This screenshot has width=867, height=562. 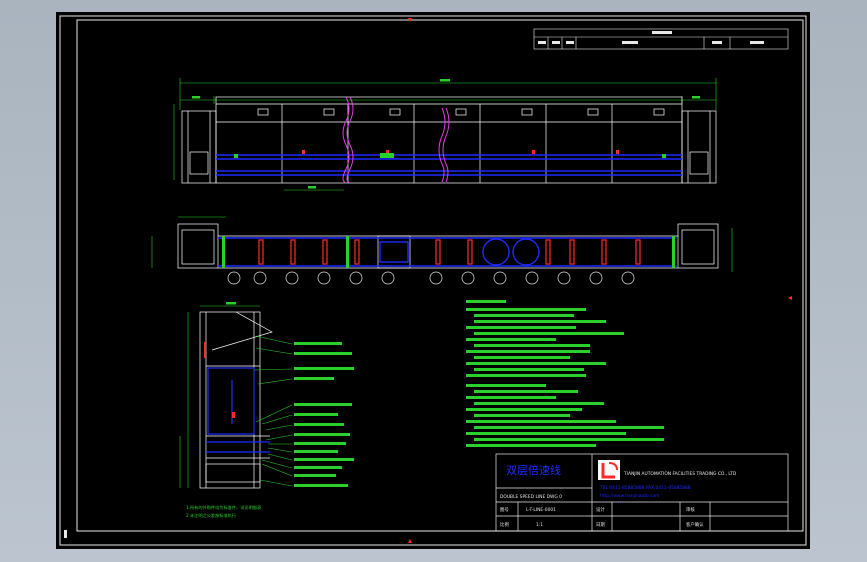 What do you see at coordinates (531, 497) in the screenshot?
I see `drawing-subtitle: DOUBLE SPEED LINE DWG 0` at bounding box center [531, 497].